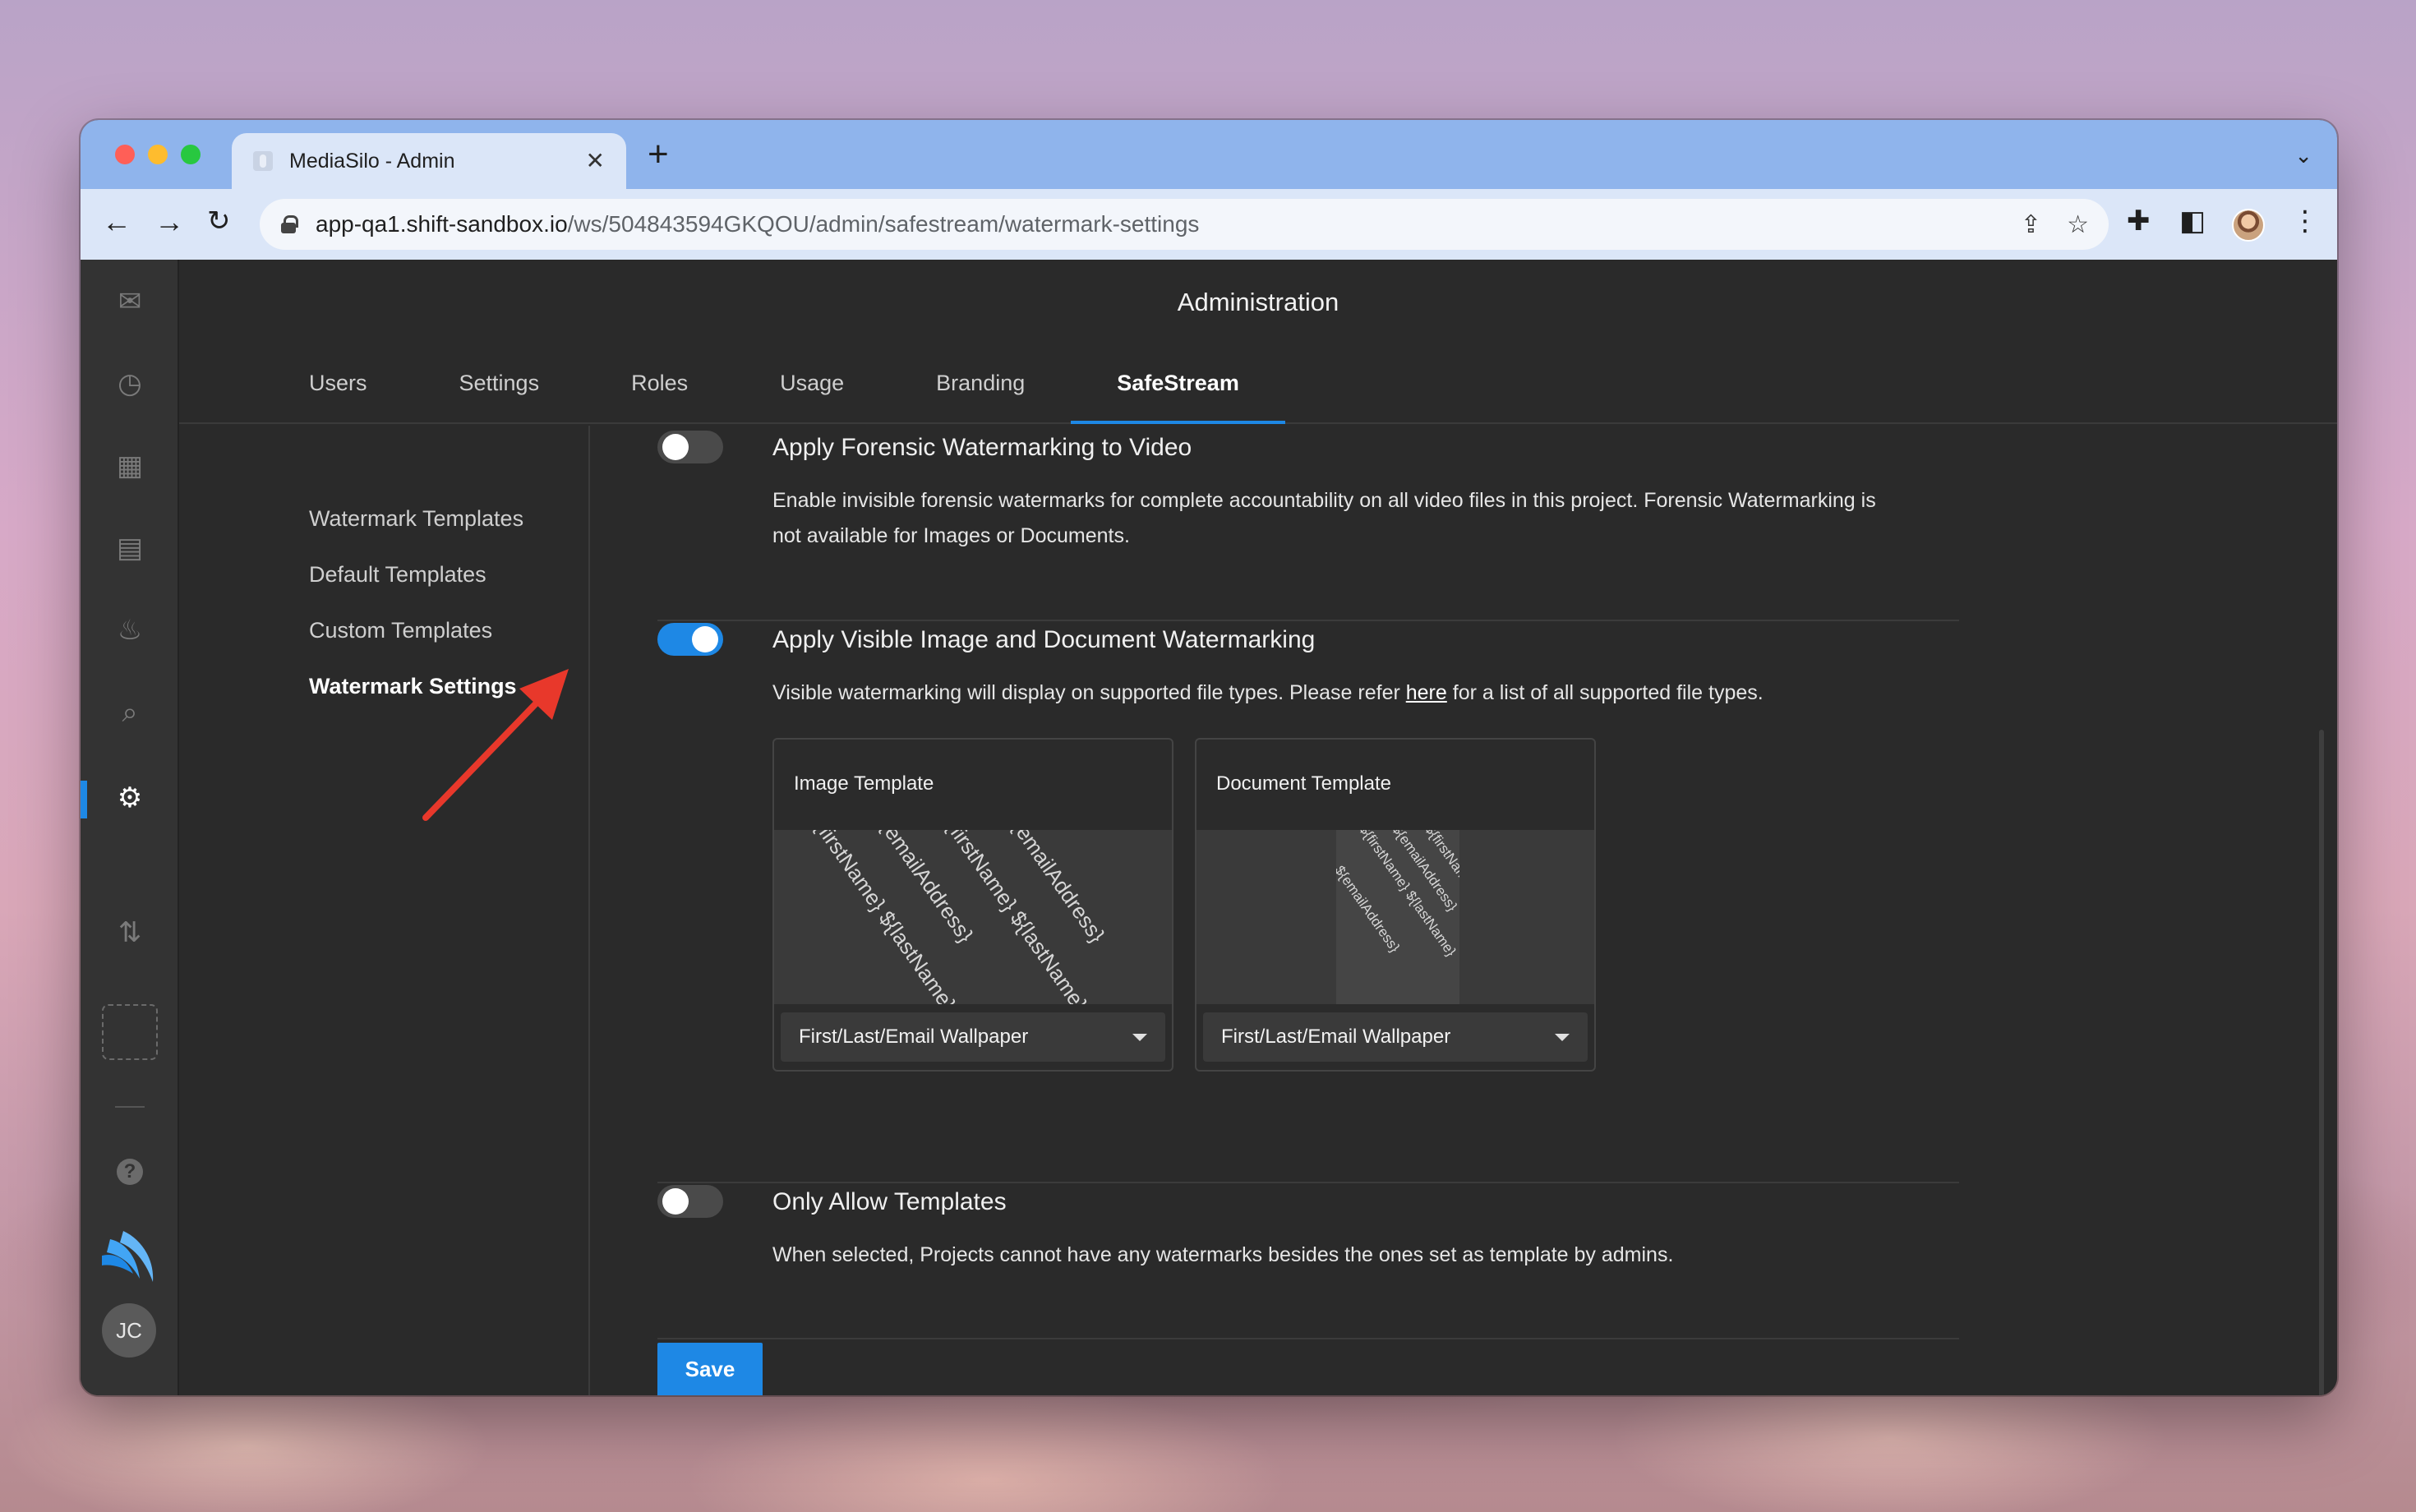  Describe the element at coordinates (130, 1032) in the screenshot. I see `add-workspace-placeholder` at that location.